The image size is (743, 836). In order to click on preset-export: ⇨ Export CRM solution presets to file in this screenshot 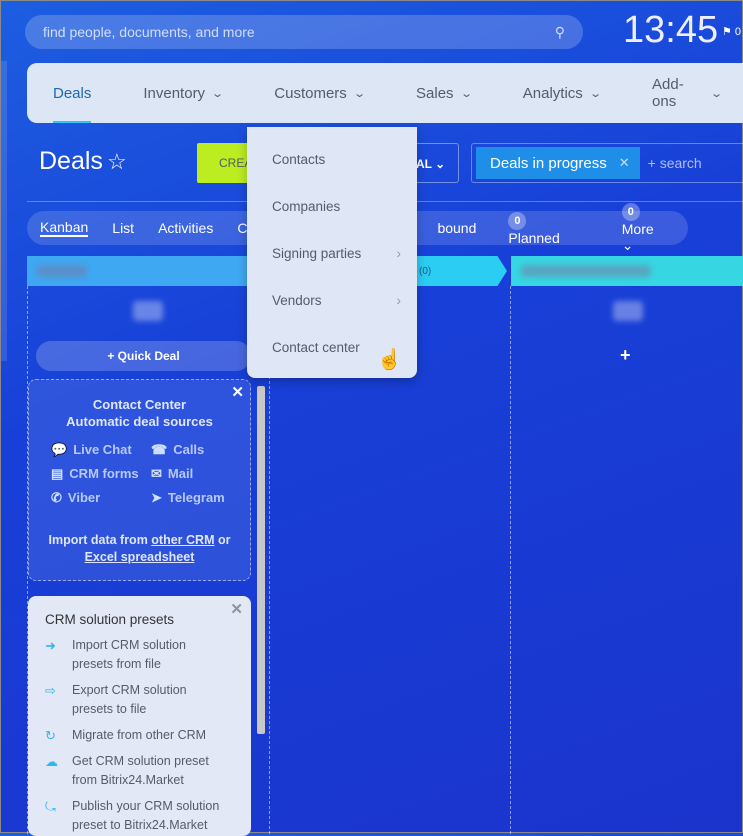, I will do `click(148, 700)`.